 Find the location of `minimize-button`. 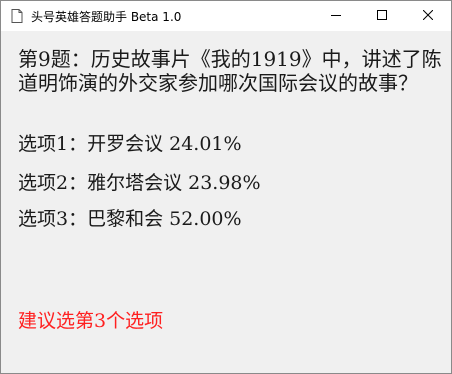

minimize-button is located at coordinates (336, 16).